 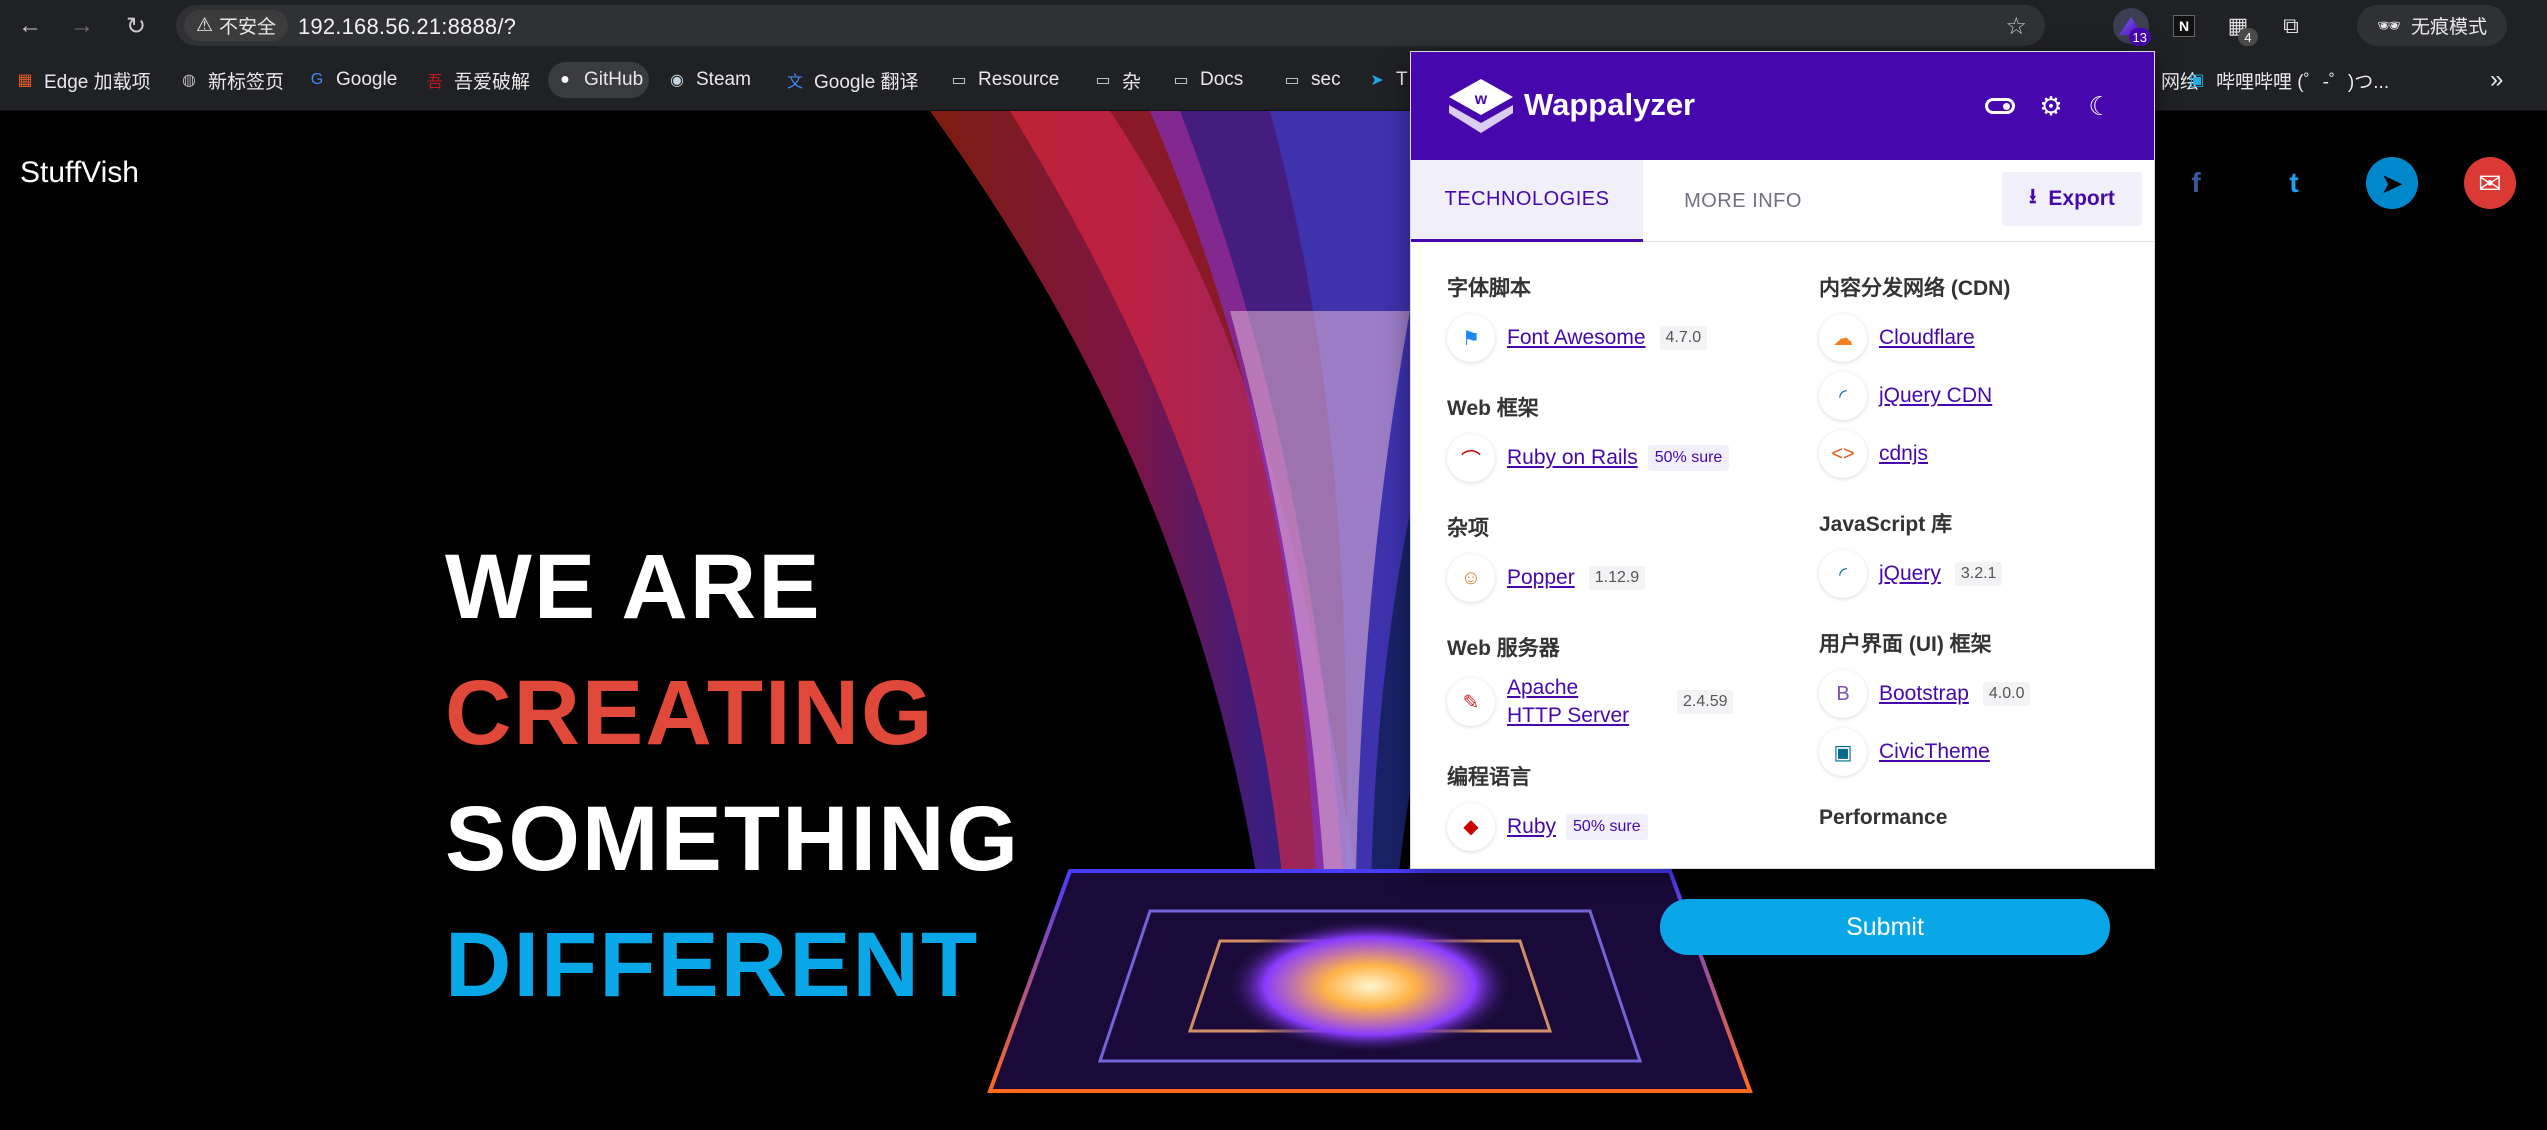 What do you see at coordinates (2072, 199) in the screenshot?
I see `export-button: ⭳ Export` at bounding box center [2072, 199].